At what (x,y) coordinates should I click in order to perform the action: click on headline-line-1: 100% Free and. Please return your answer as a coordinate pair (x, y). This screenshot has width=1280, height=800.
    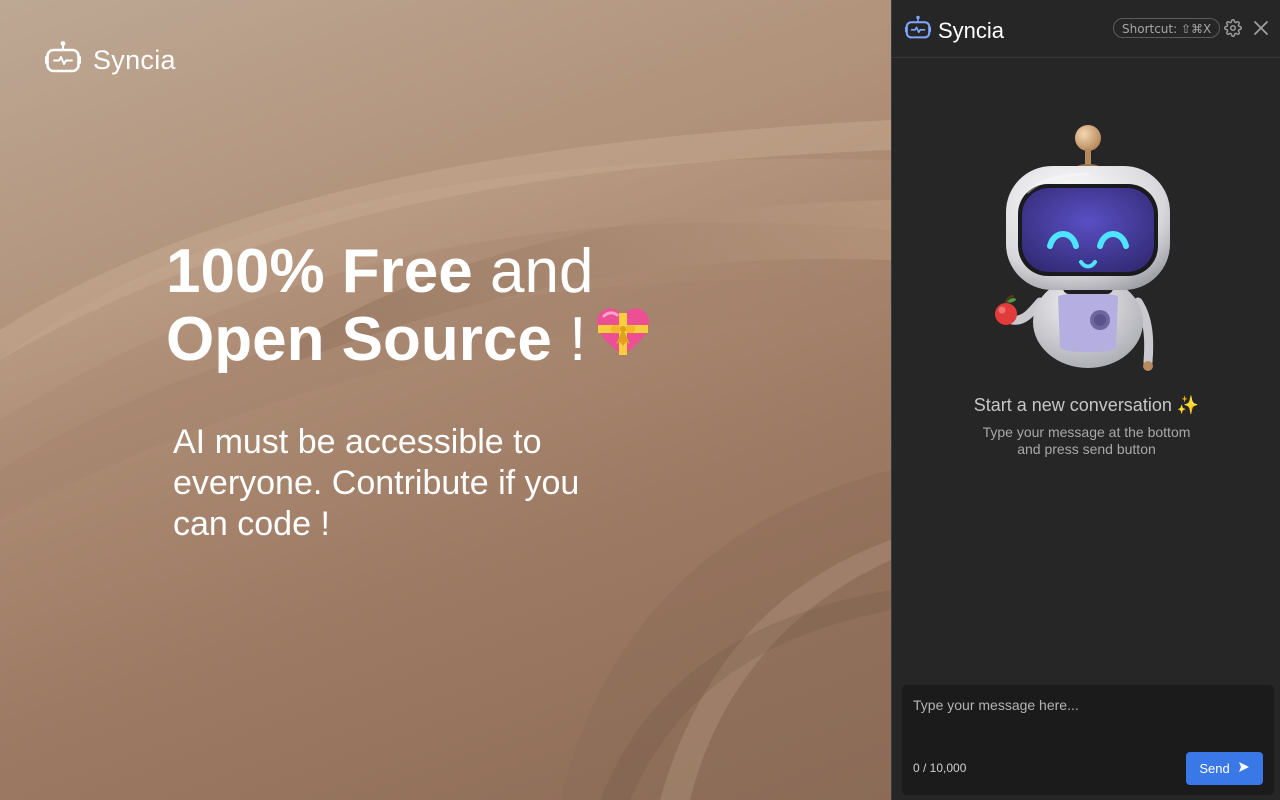
    Looking at the image, I should click on (409, 272).